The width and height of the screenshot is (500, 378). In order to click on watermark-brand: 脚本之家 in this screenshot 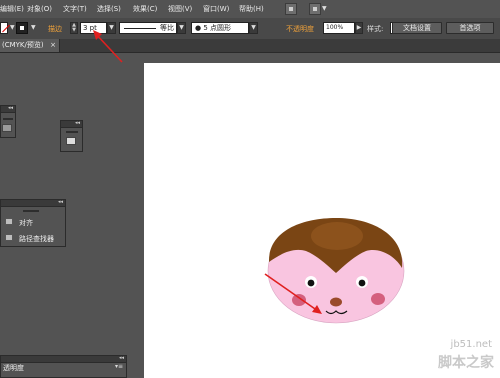, I will do `click(466, 363)`.